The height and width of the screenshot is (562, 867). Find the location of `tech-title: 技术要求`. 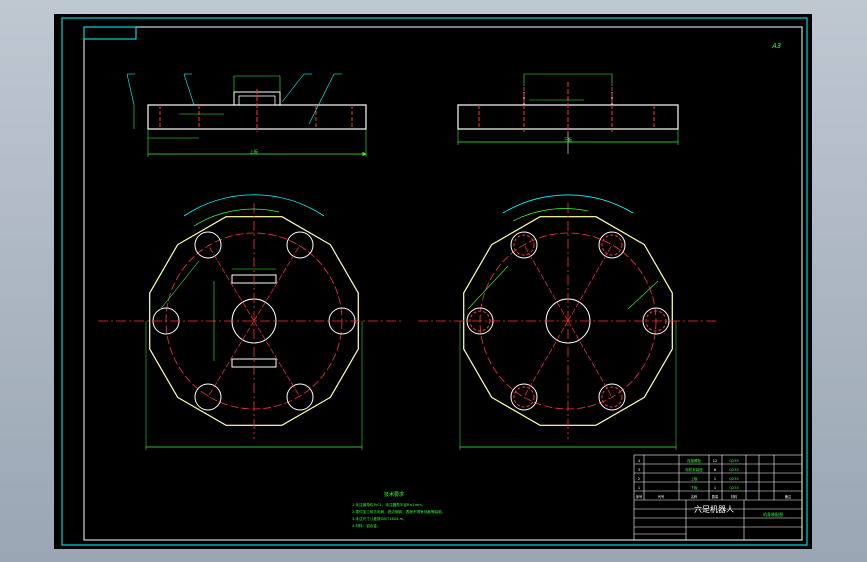

tech-title: 技术要求 is located at coordinates (394, 494).